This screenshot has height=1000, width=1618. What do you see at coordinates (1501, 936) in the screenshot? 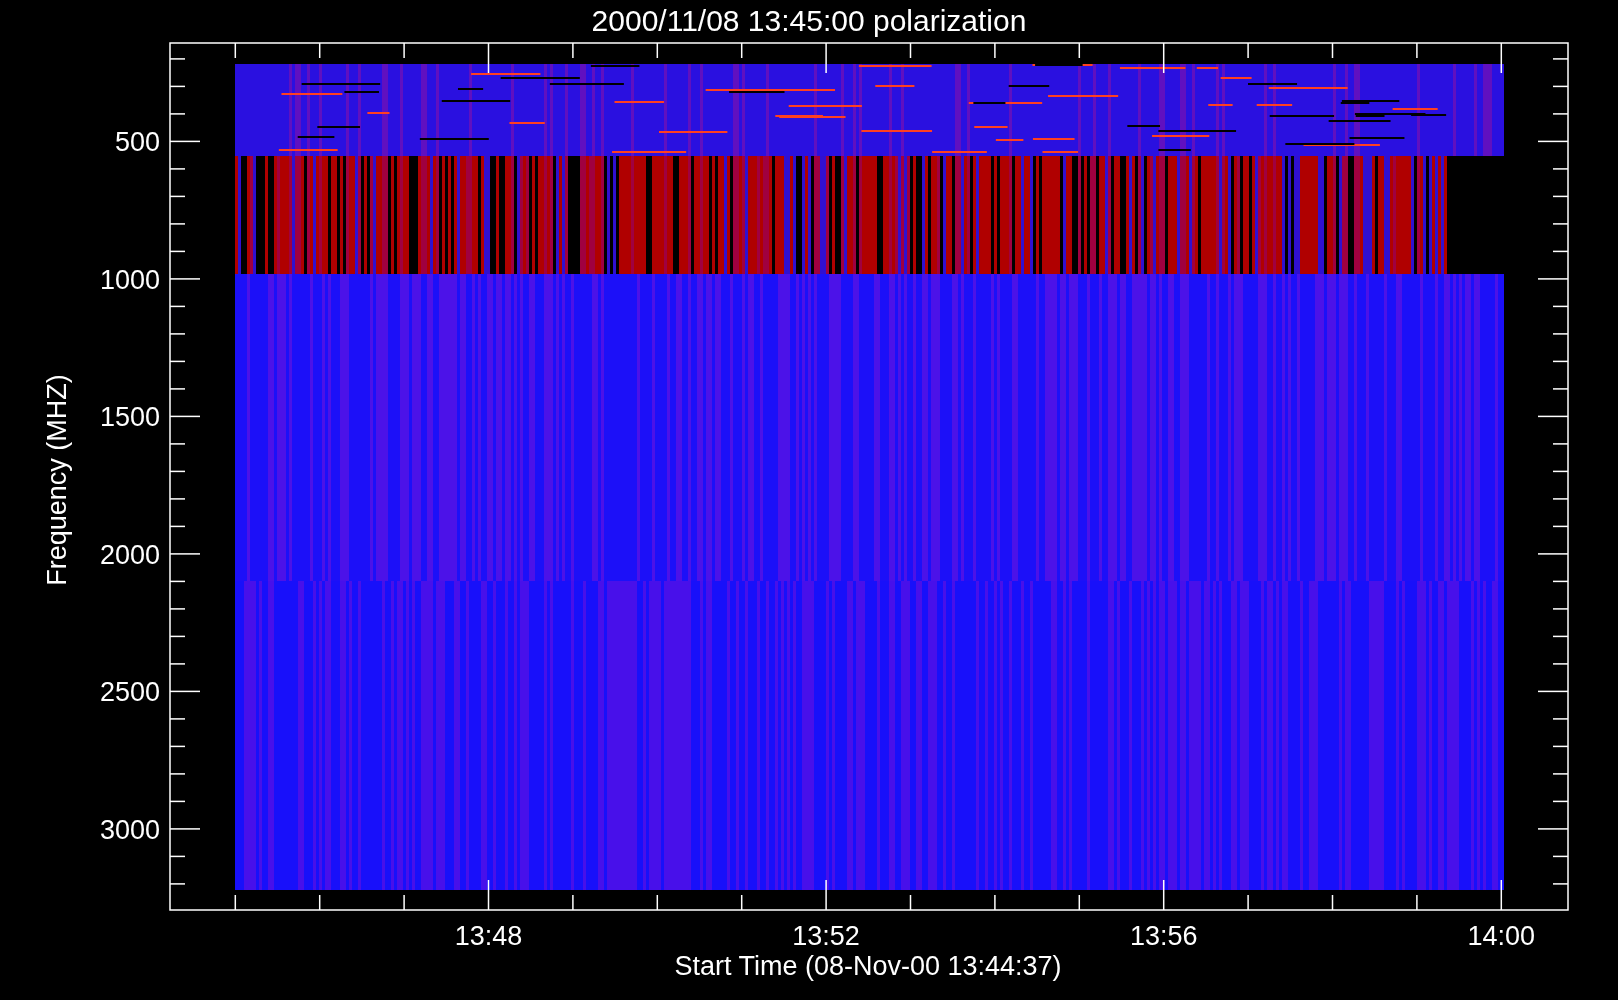
I see `x-tick-label: 14:00` at bounding box center [1501, 936].